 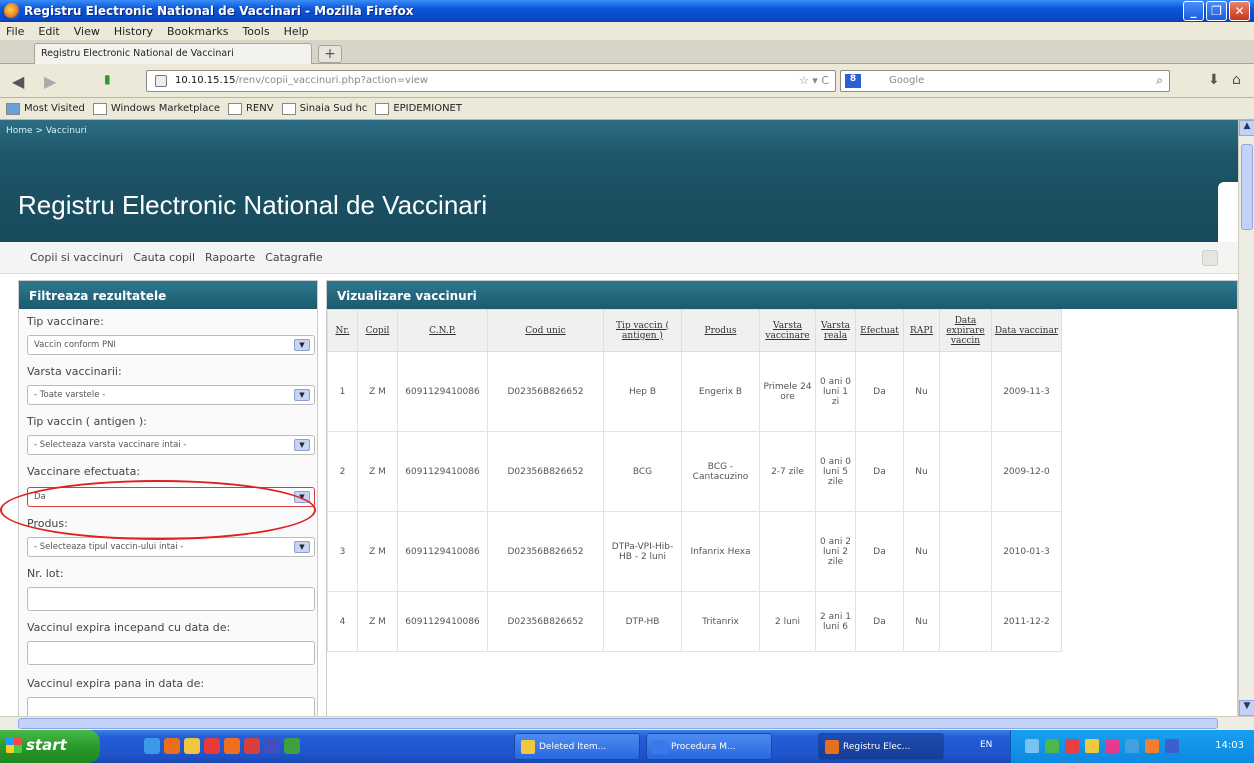 I want to click on home-icon: ⌂, so click(x=1236, y=80).